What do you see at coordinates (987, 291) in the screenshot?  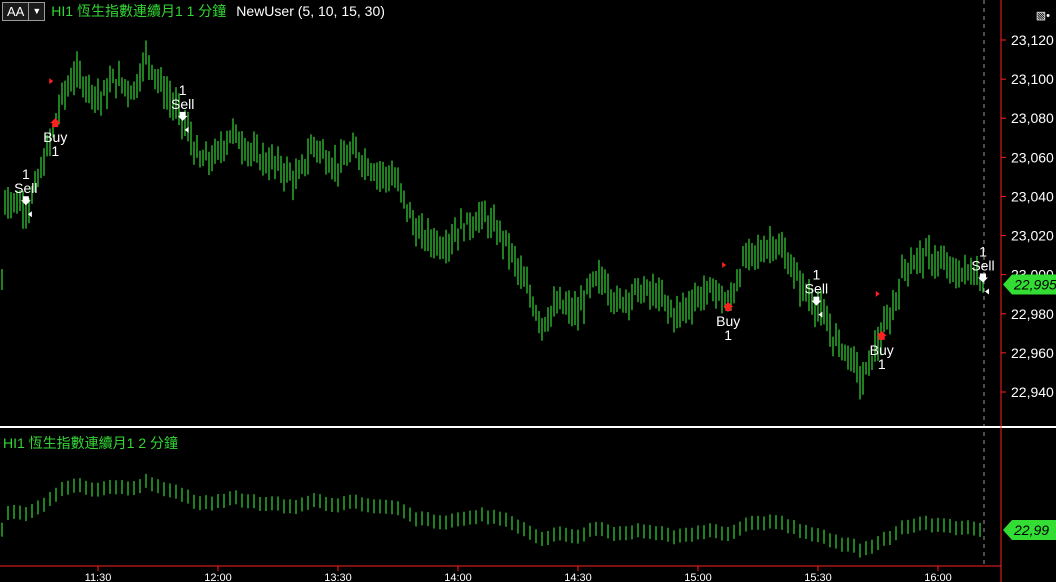 I see `sell-pointer-icon` at bounding box center [987, 291].